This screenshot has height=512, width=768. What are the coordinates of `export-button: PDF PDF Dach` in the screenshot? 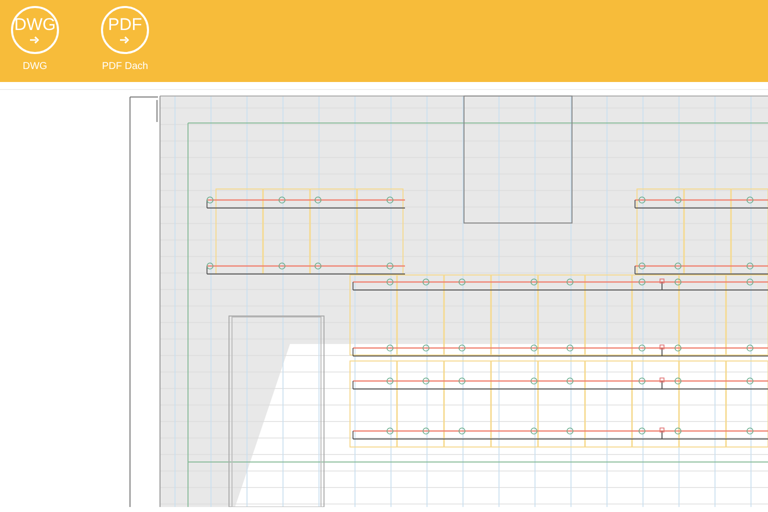 It's located at (125, 40).